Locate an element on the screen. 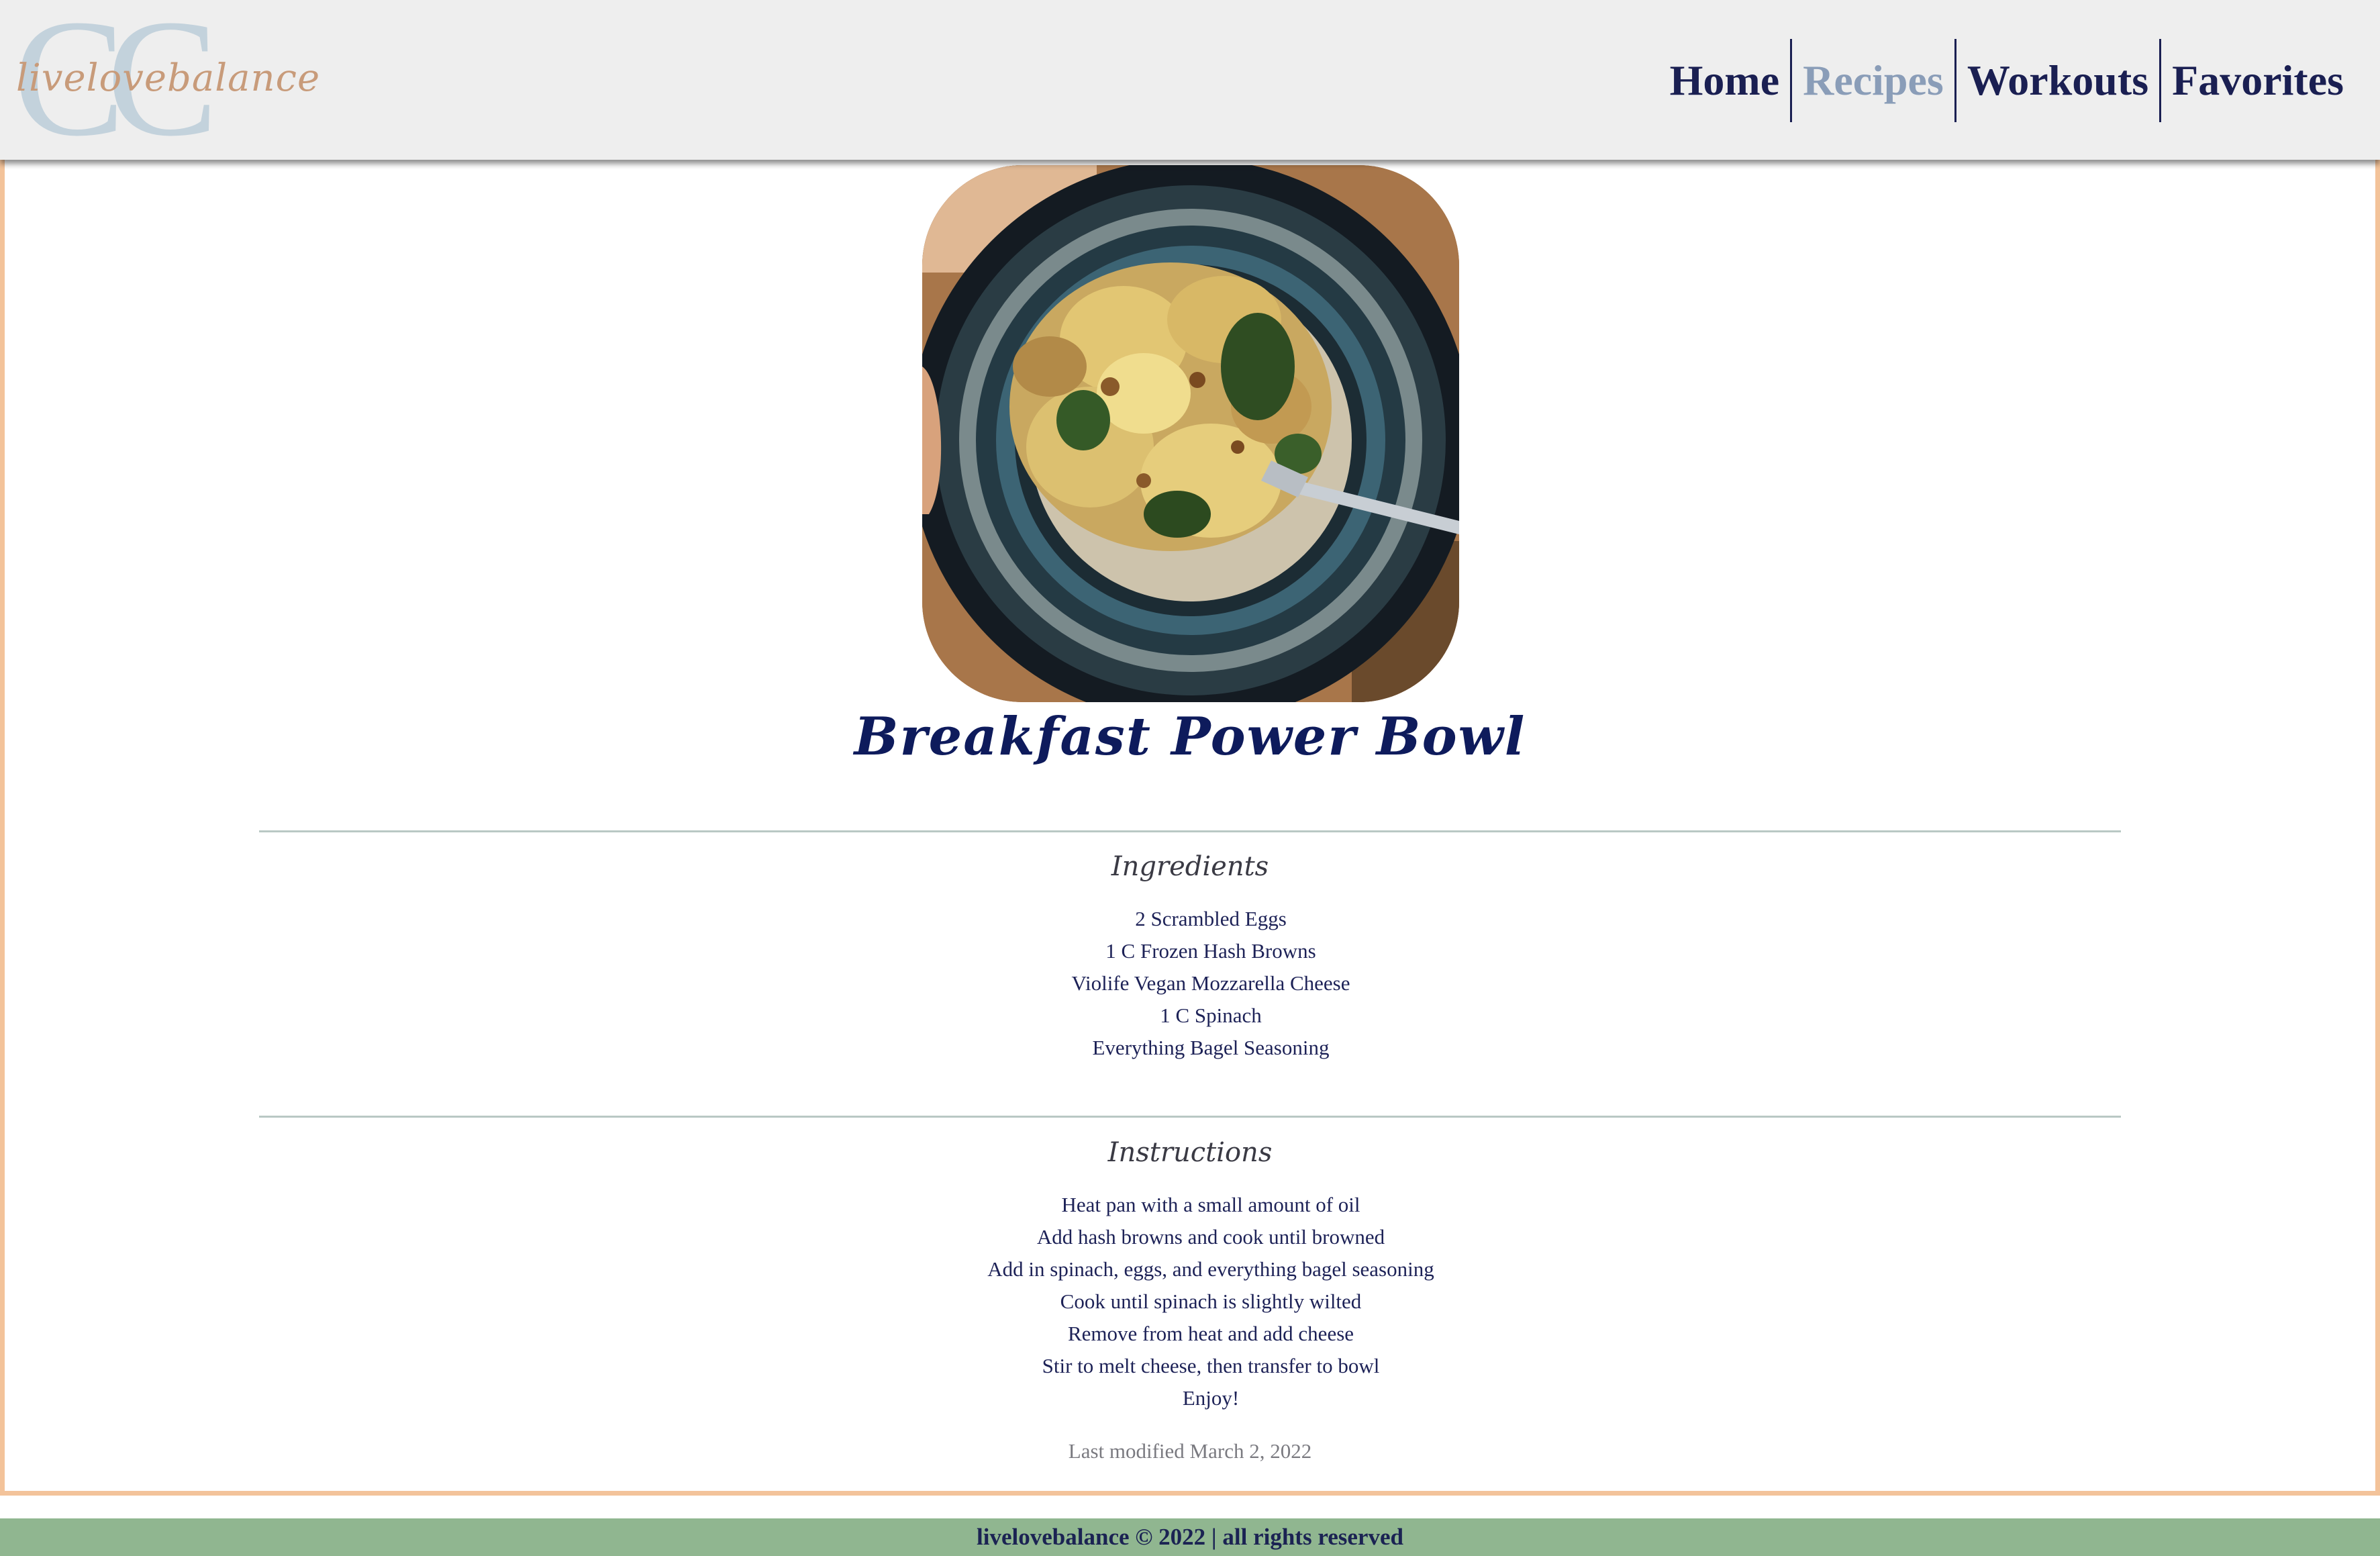 Image resolution: width=2380 pixels, height=1556 pixels. instructions-heading: Instructions is located at coordinates (1190, 1152).